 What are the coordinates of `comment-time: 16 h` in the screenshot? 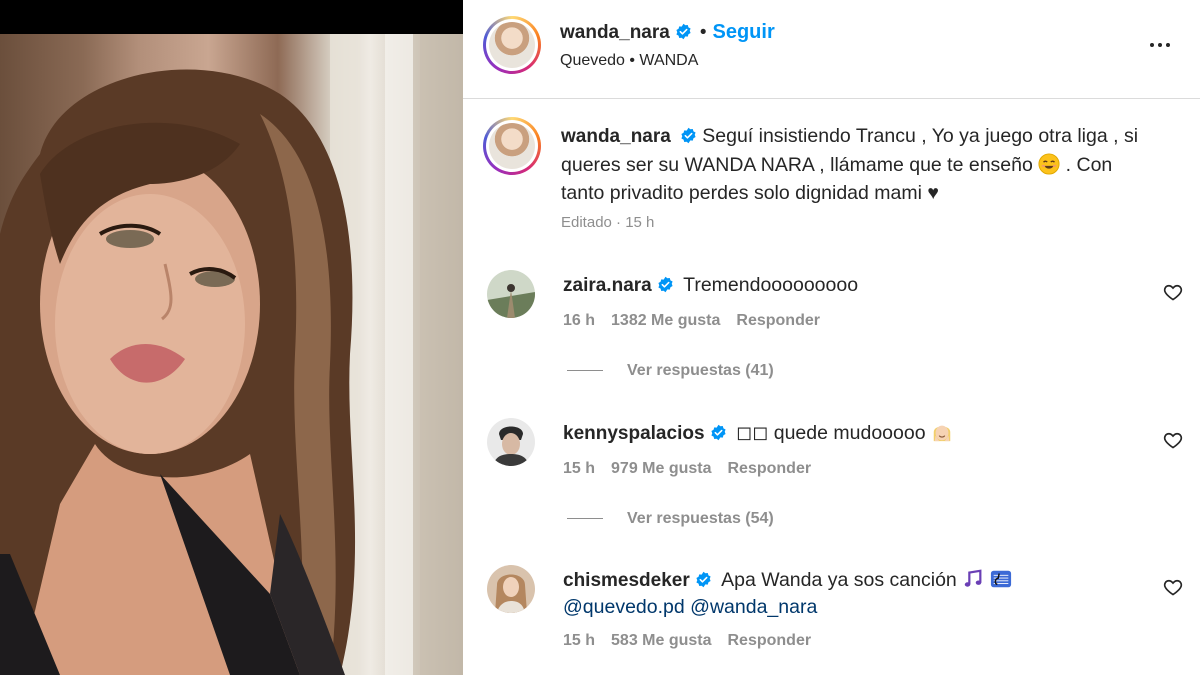 It's located at (579, 320).